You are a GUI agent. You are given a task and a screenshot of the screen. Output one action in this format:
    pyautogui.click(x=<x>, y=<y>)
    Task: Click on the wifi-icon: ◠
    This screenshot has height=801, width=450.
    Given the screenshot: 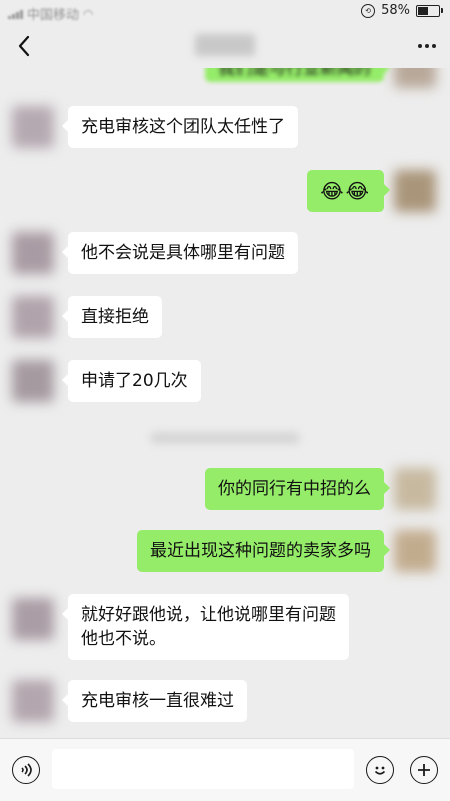 What is the action you would take?
    pyautogui.click(x=88, y=13)
    